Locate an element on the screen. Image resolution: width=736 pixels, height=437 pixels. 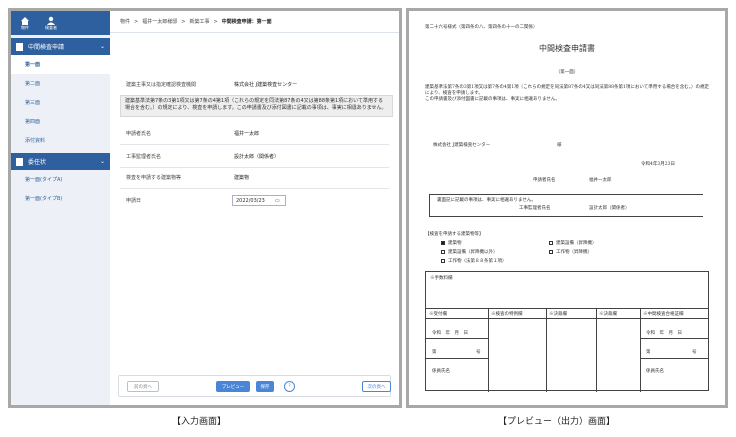
sidebar-group-power-of-attorney: 委任状 ⌄ is located at coordinates (60, 161).